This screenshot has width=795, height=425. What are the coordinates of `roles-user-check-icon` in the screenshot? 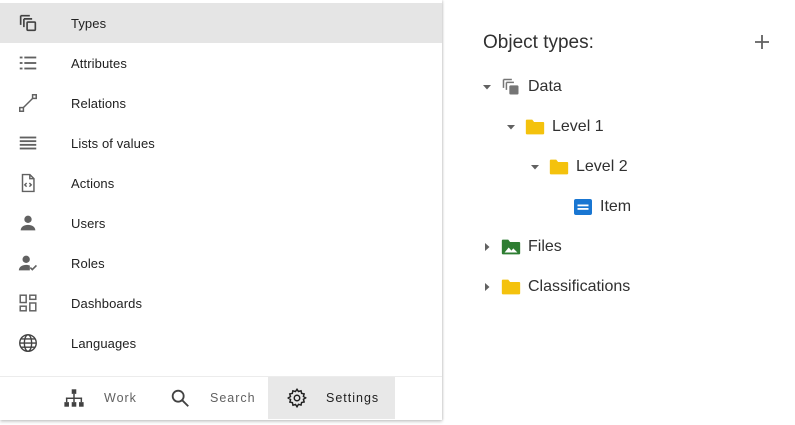 It's located at (28, 263).